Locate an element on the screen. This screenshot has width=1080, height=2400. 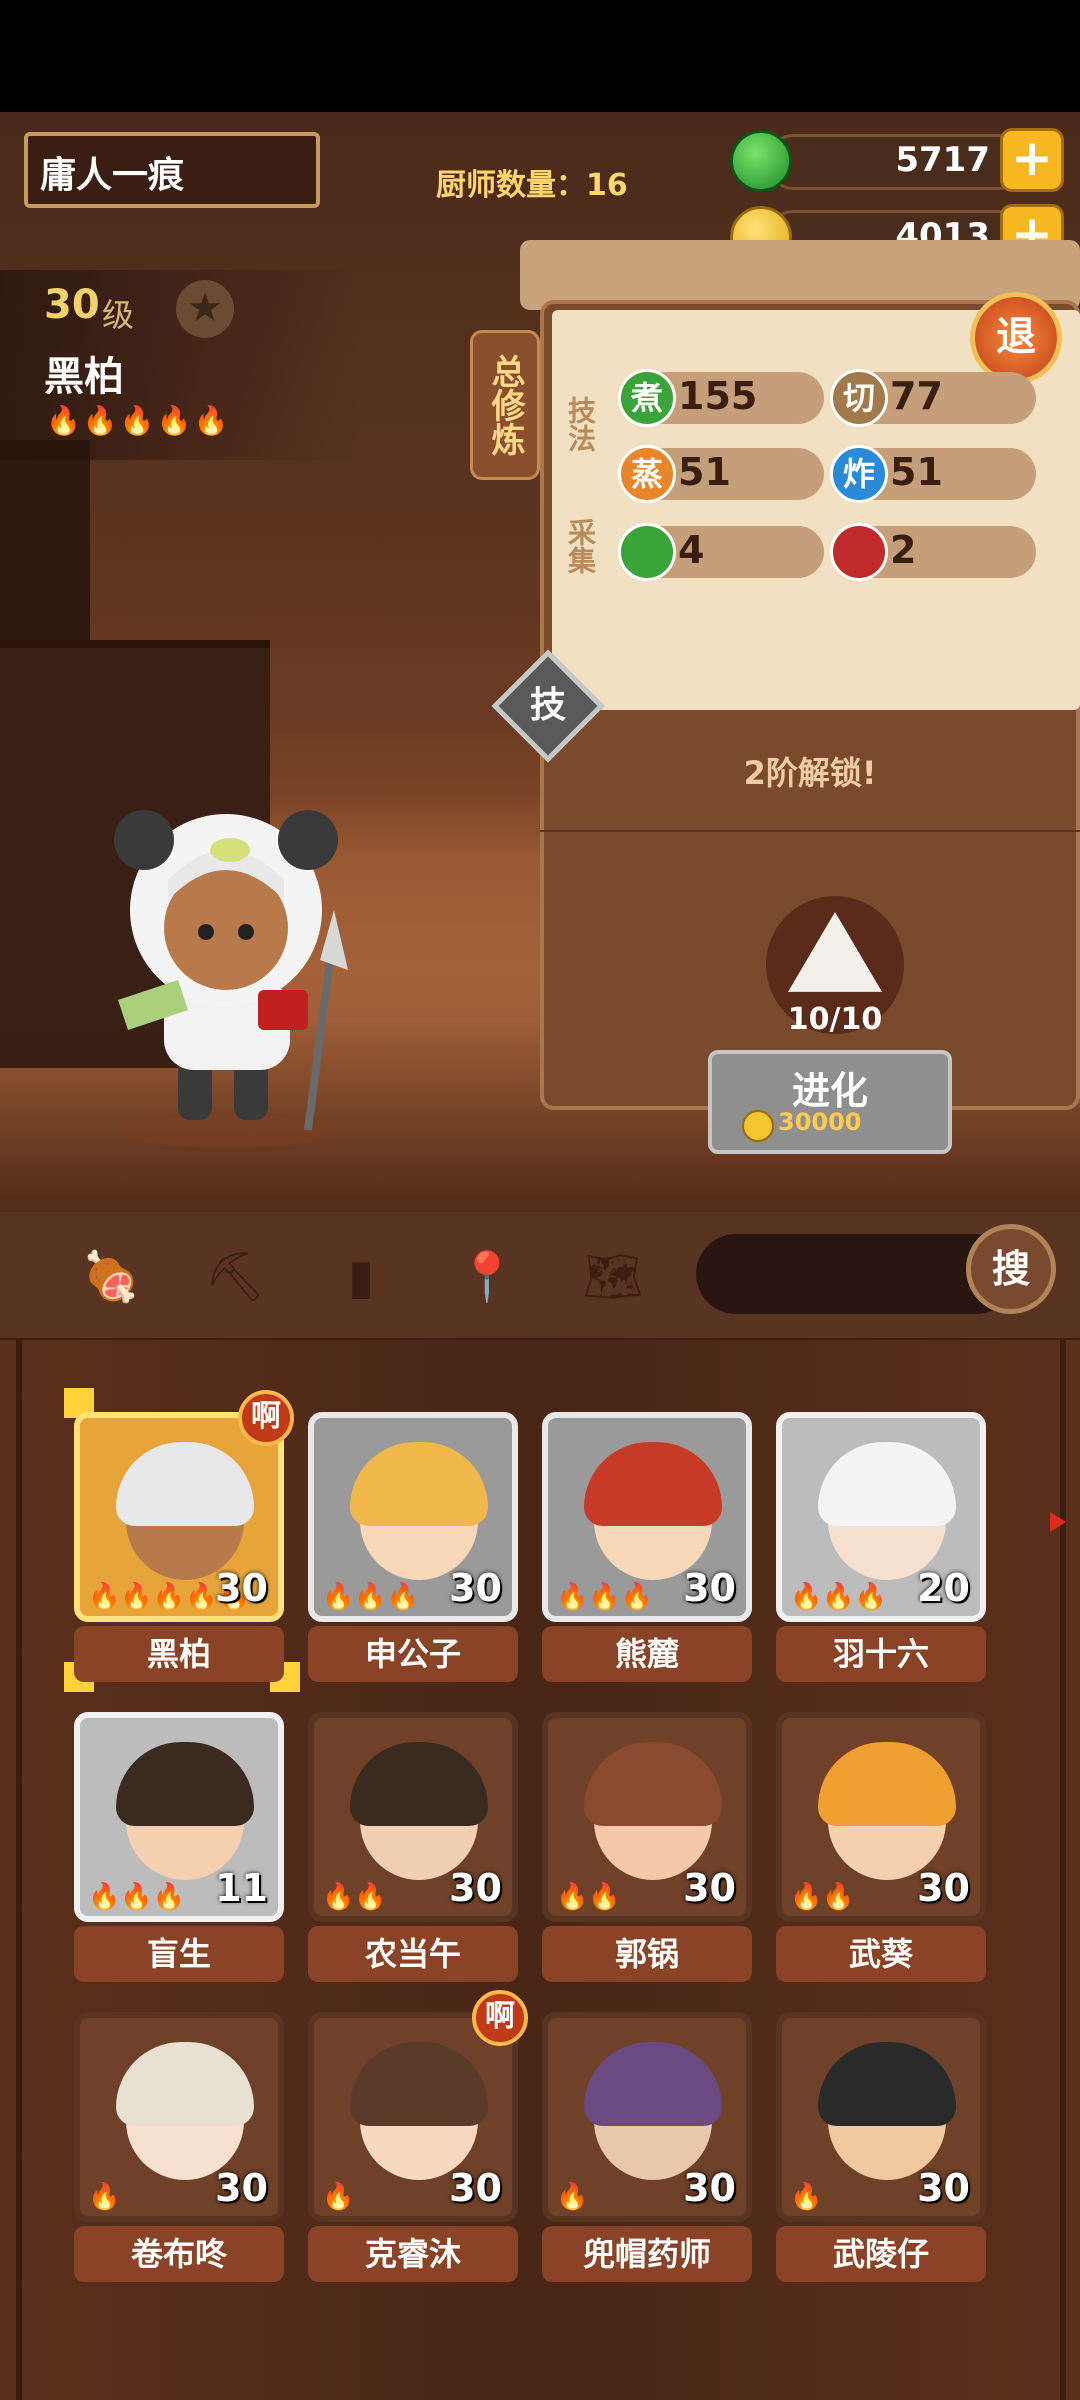
chef-card: 🔥 30 卷布咚 is located at coordinates (179, 2147).